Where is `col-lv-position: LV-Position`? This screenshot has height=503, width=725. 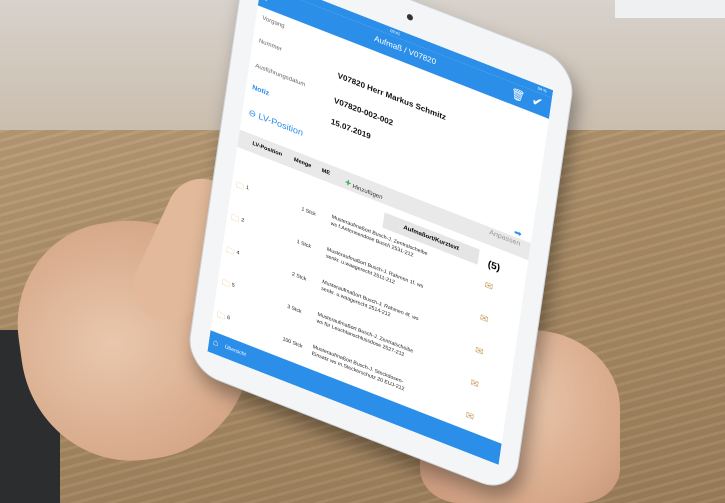
col-lv-position: LV-Position is located at coordinates (267, 149).